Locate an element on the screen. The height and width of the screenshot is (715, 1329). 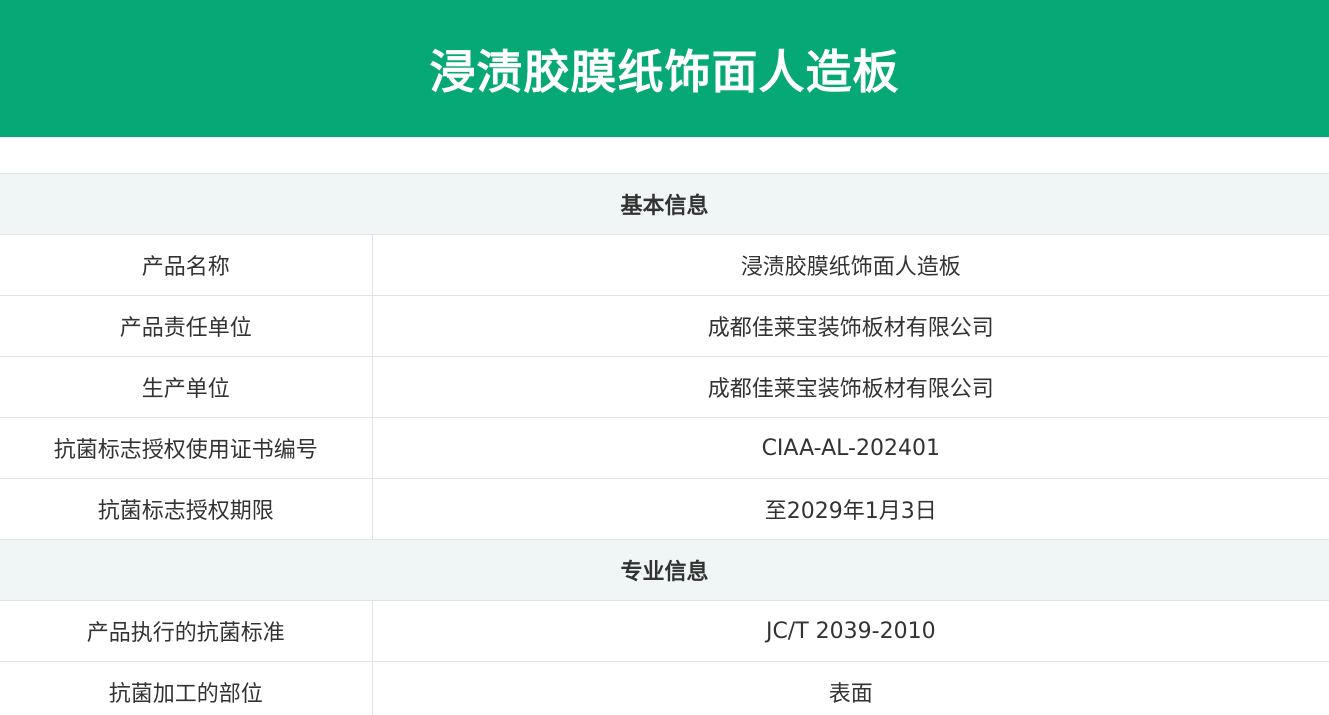
table-row: 产品责任单位 成都佳莱宝装饰板材有限公司 is located at coordinates (664, 326).